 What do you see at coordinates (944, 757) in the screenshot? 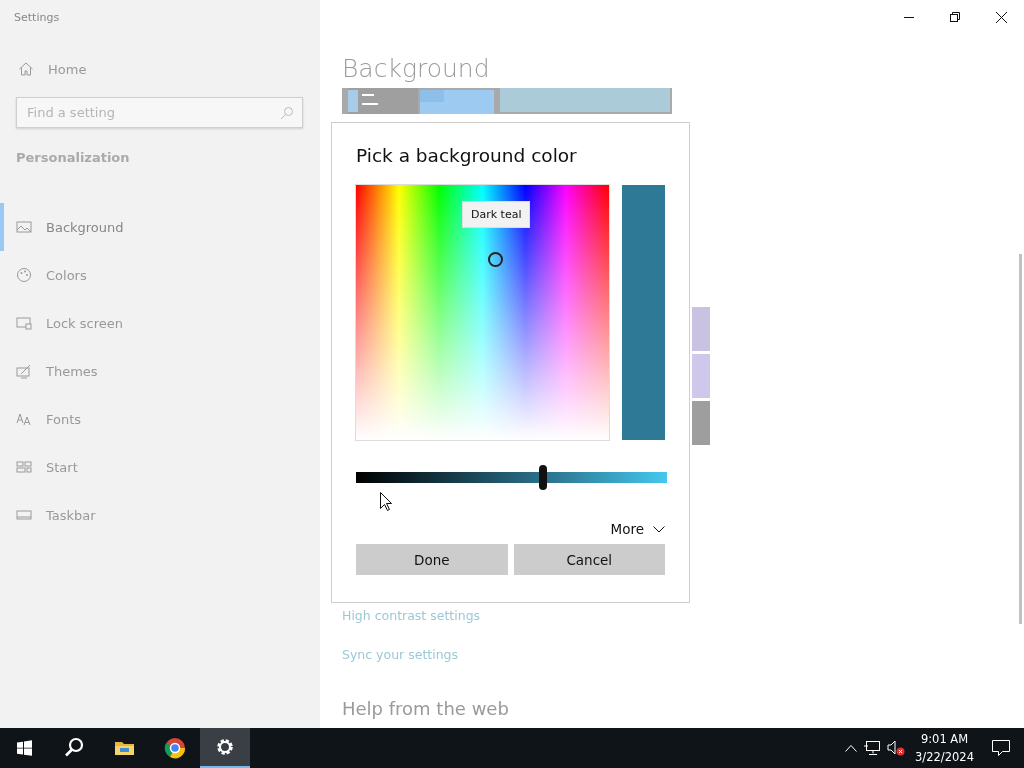
I see `clock-date: 3/22/2024` at bounding box center [944, 757].